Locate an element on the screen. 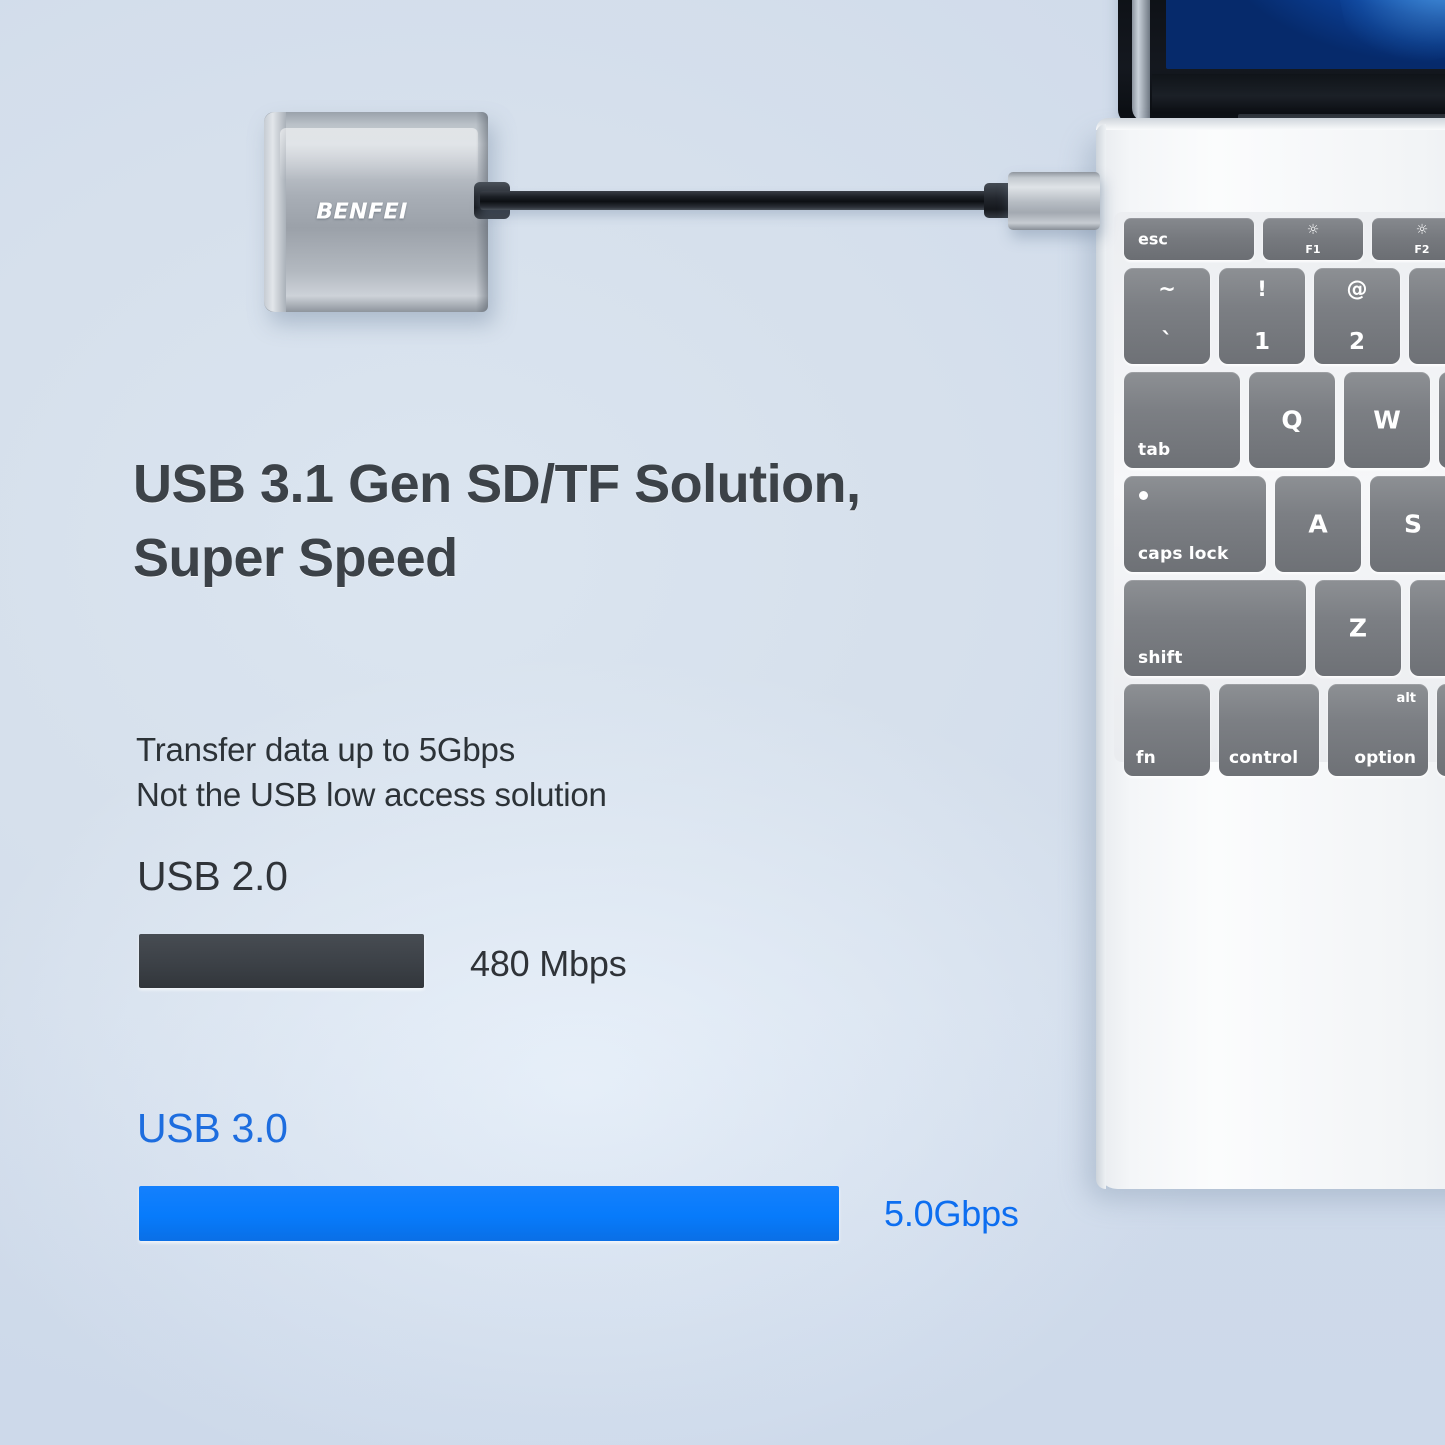  key-fn-label: fn is located at coordinates (1146, 758).